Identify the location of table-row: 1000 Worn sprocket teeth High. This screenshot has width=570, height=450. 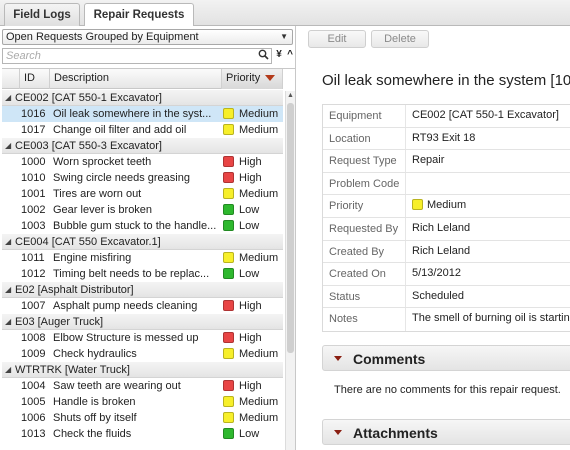
(142, 162).